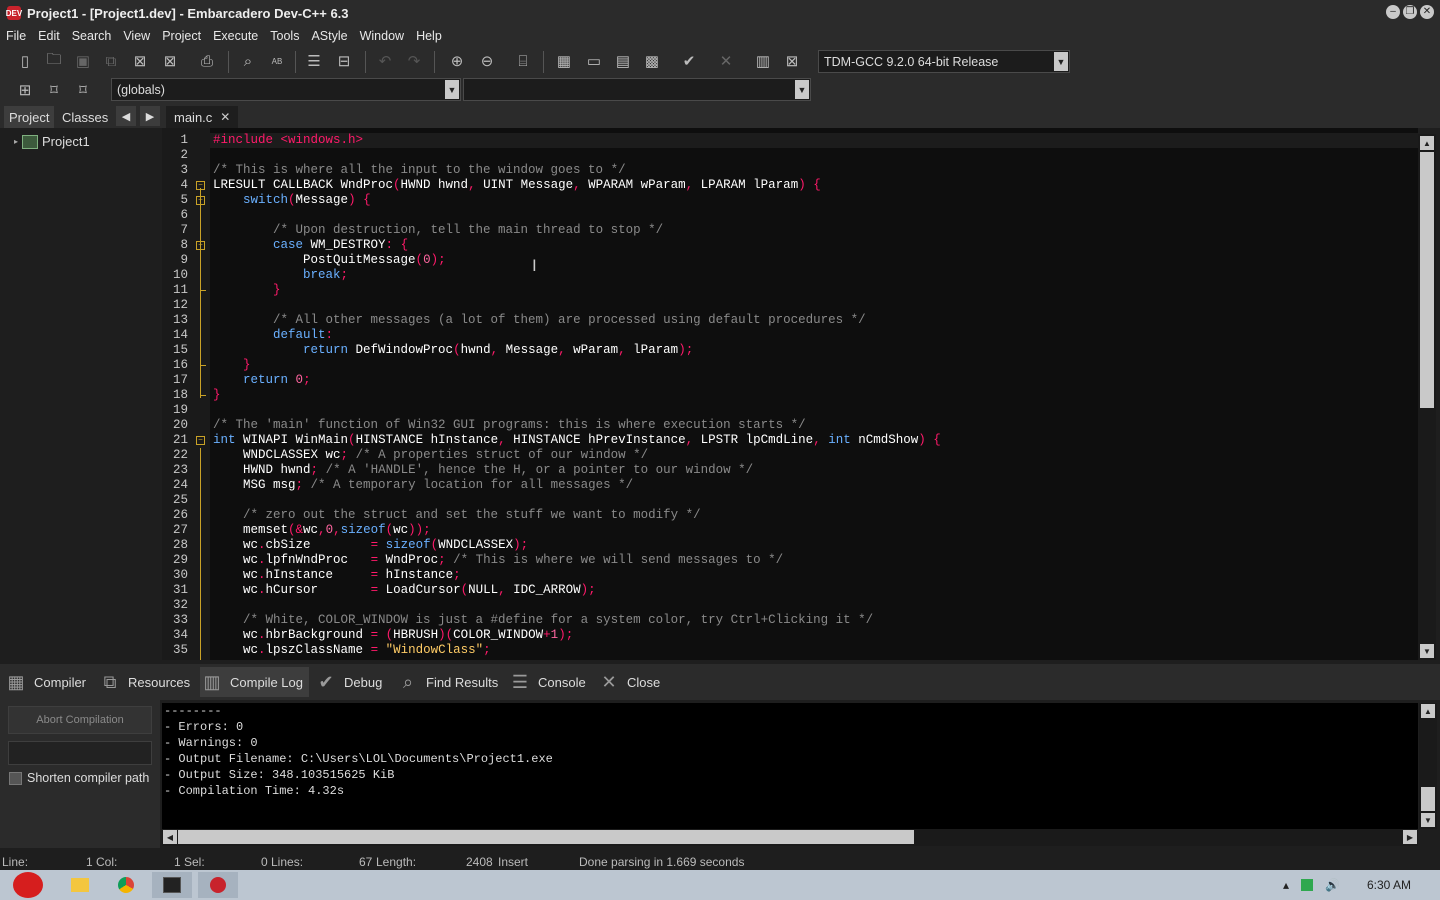  Describe the element at coordinates (790, 575) in the screenshot. I see `code-line: 30 wc.hInstance = hInstance;` at that location.